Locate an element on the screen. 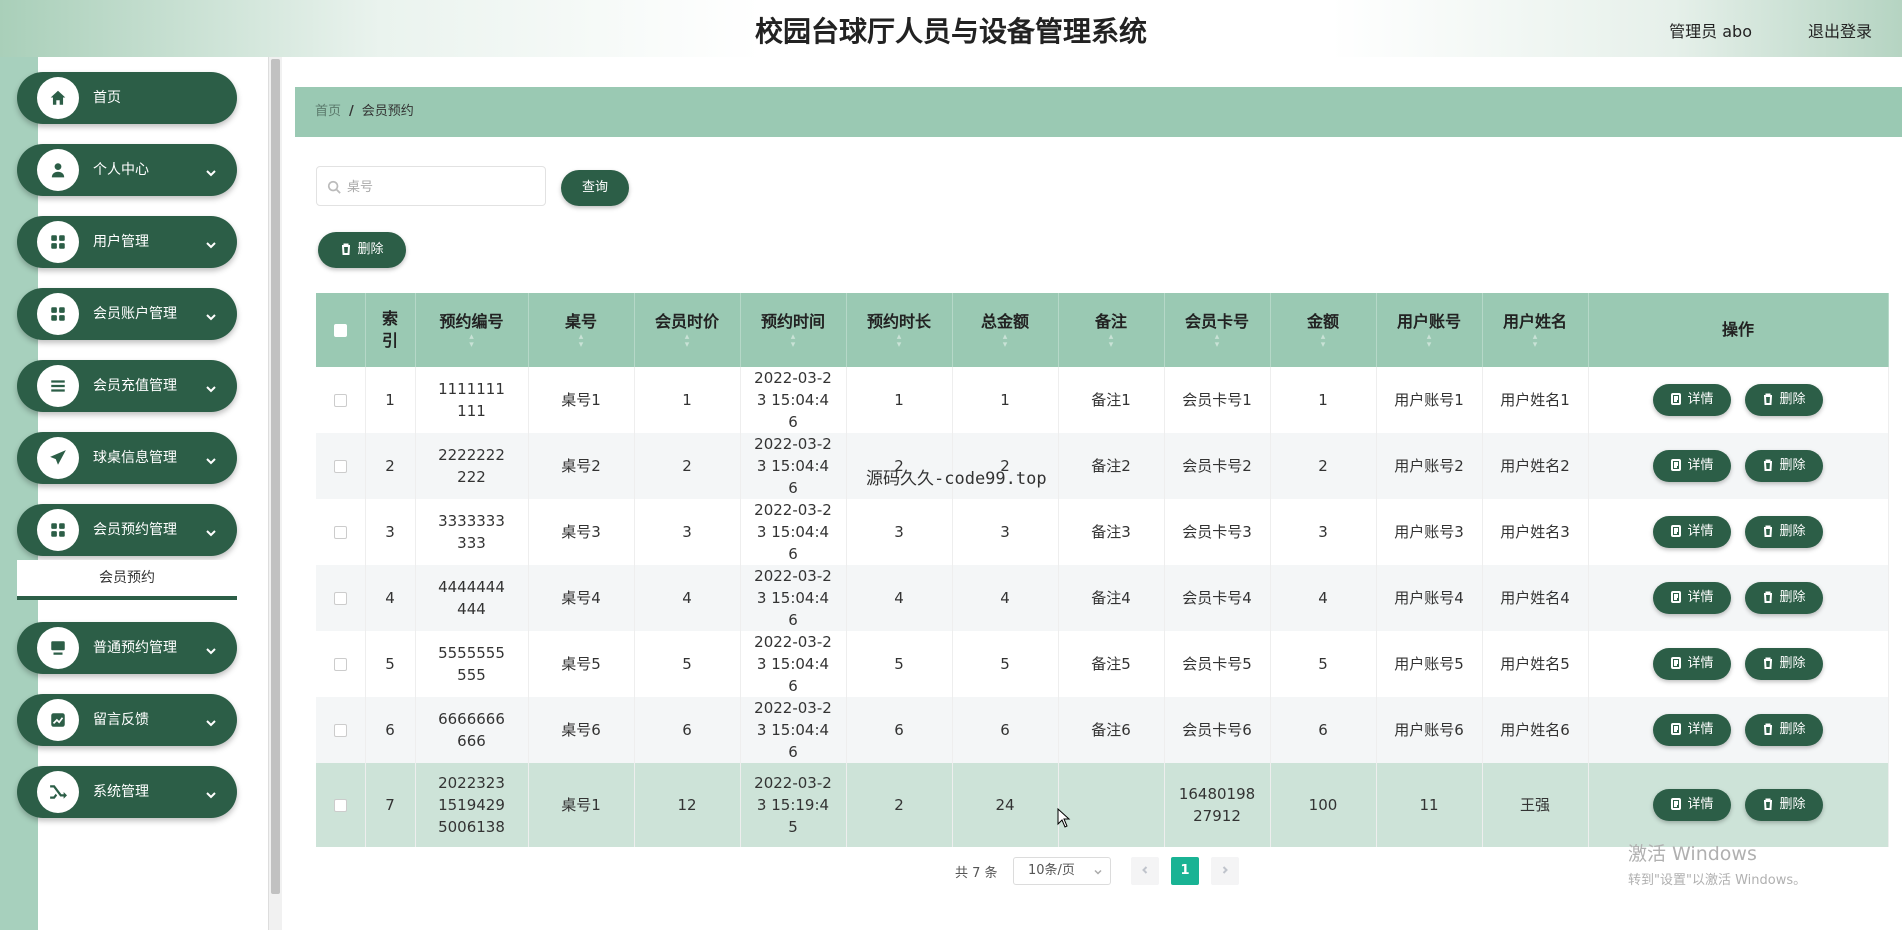  sidebar-item: 会员账户管理 is located at coordinates (127, 314).